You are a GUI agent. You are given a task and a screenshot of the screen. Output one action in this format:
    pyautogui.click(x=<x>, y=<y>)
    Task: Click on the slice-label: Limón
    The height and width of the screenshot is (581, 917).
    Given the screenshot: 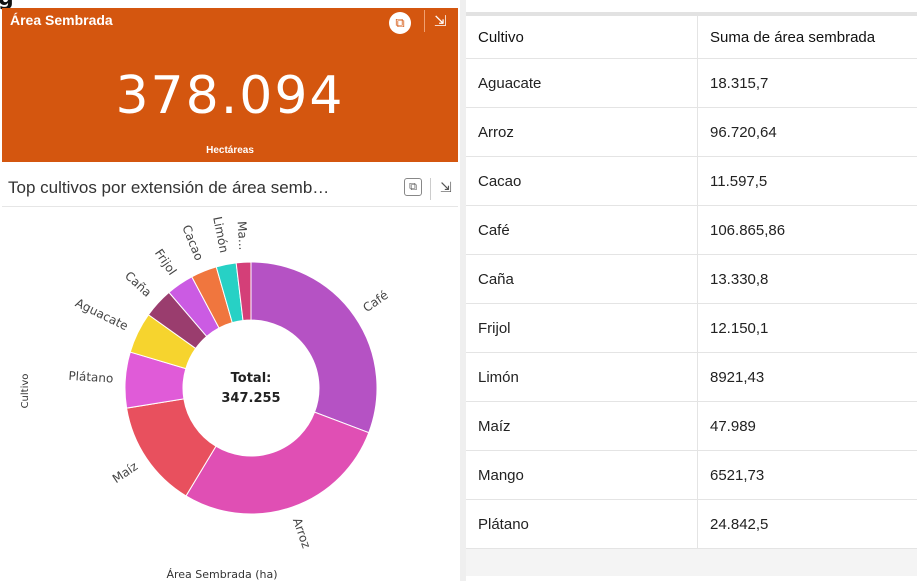 What is the action you would take?
    pyautogui.click(x=220, y=234)
    